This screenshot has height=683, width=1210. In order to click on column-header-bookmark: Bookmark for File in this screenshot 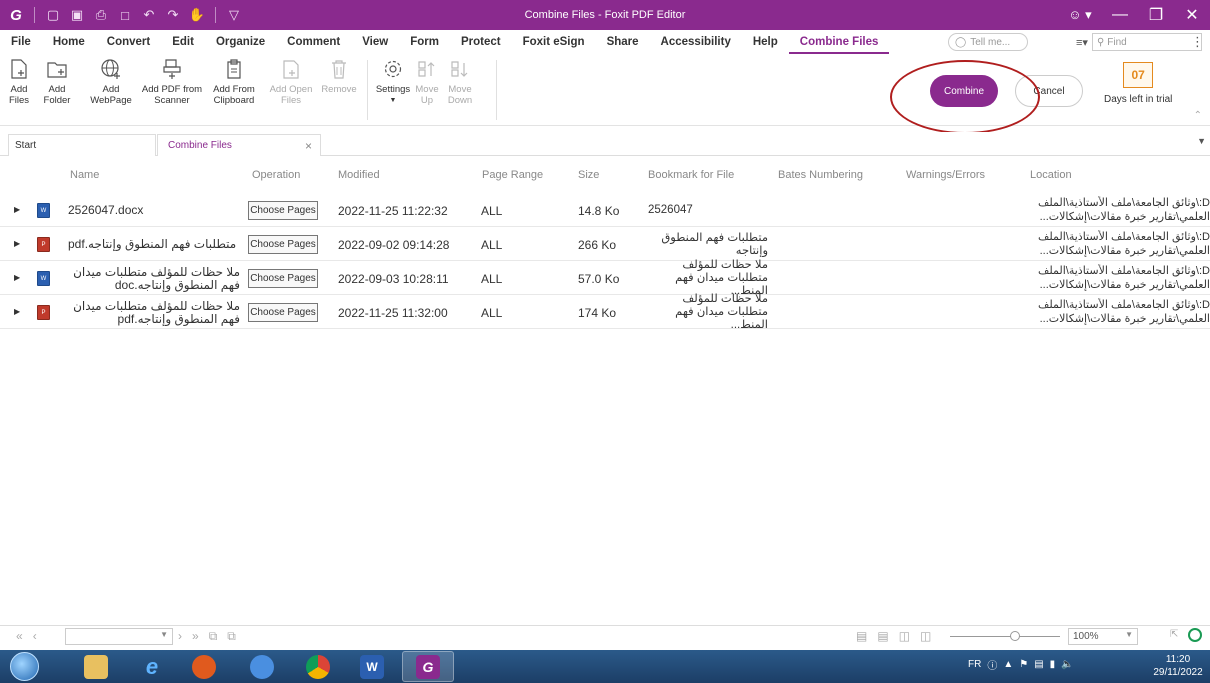, I will do `click(691, 175)`.